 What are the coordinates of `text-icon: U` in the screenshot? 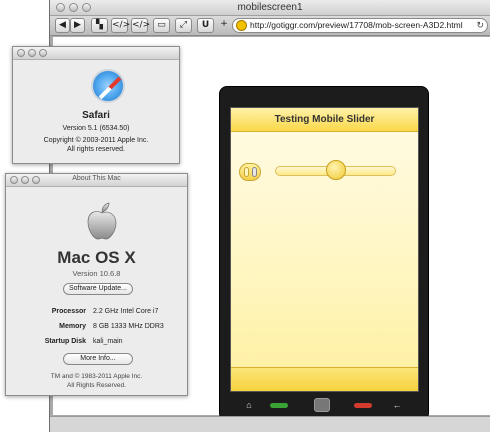 It's located at (205, 25).